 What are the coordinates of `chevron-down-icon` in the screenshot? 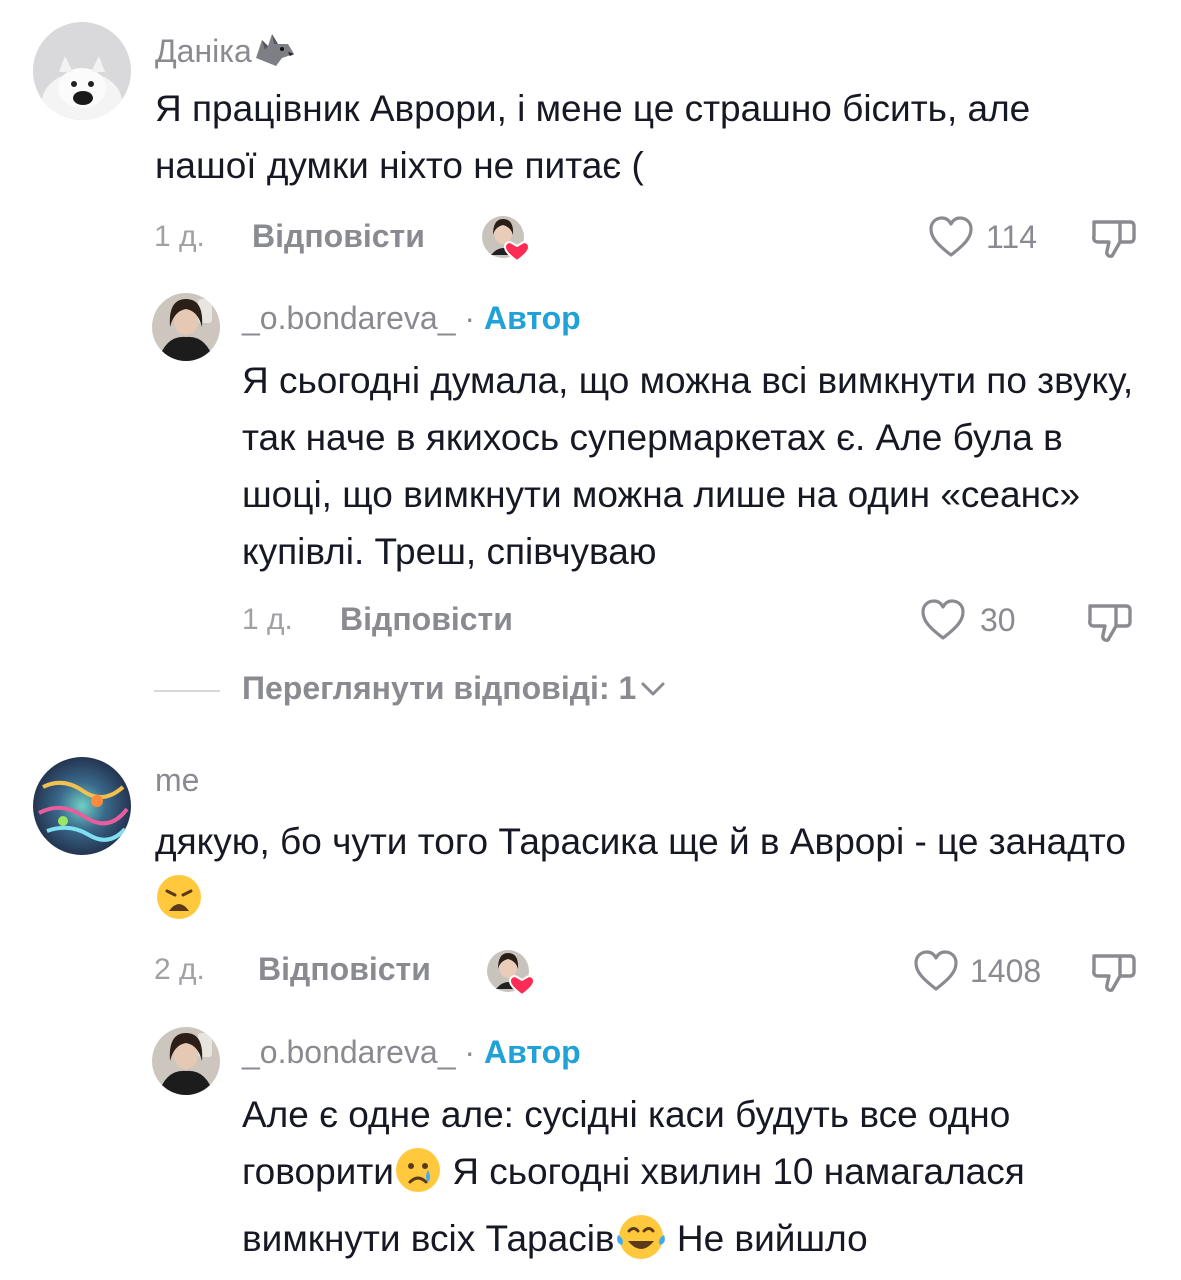 It's located at (653, 688).